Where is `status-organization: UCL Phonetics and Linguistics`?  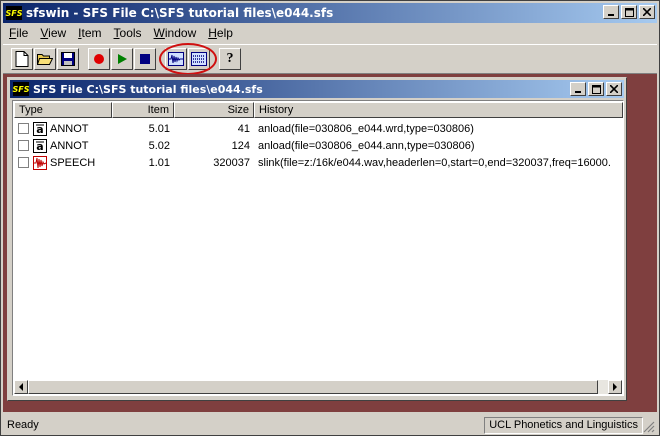 status-organization: UCL Phonetics and Linguistics is located at coordinates (563, 425).